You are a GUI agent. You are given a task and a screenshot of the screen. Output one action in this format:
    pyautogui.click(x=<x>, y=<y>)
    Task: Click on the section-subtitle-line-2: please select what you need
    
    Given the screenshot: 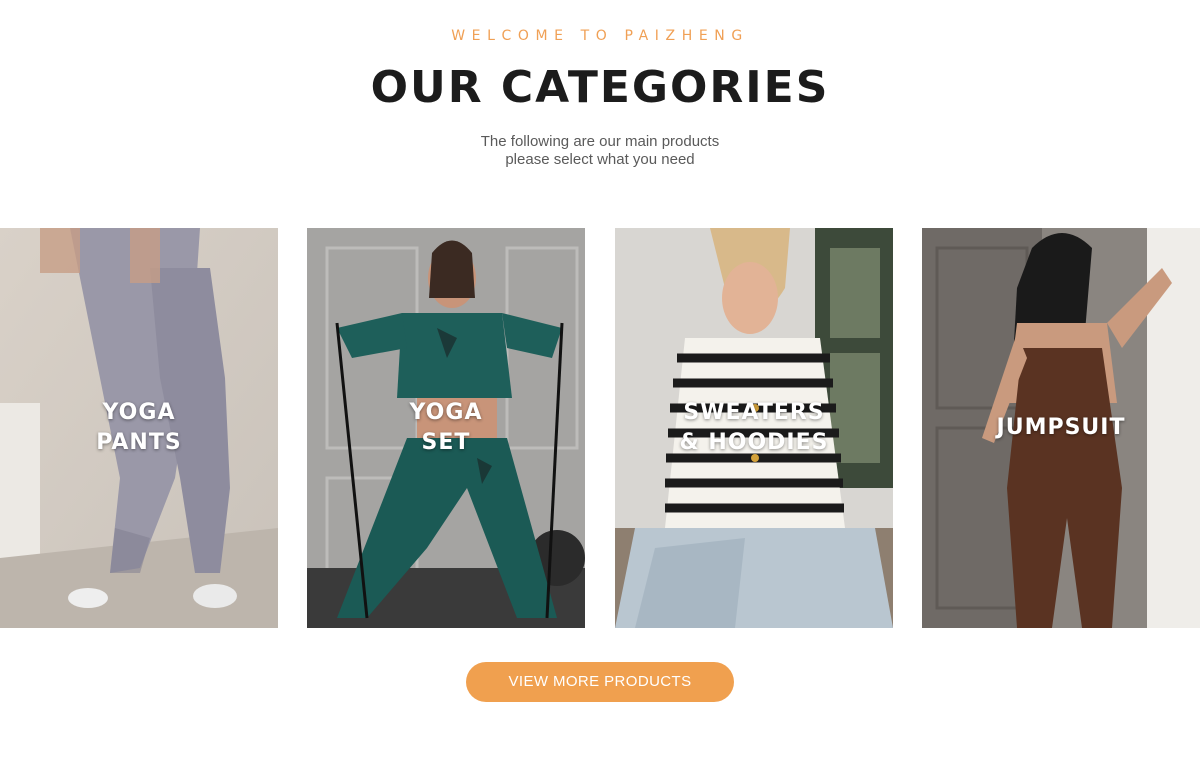 What is the action you would take?
    pyautogui.click(x=600, y=159)
    